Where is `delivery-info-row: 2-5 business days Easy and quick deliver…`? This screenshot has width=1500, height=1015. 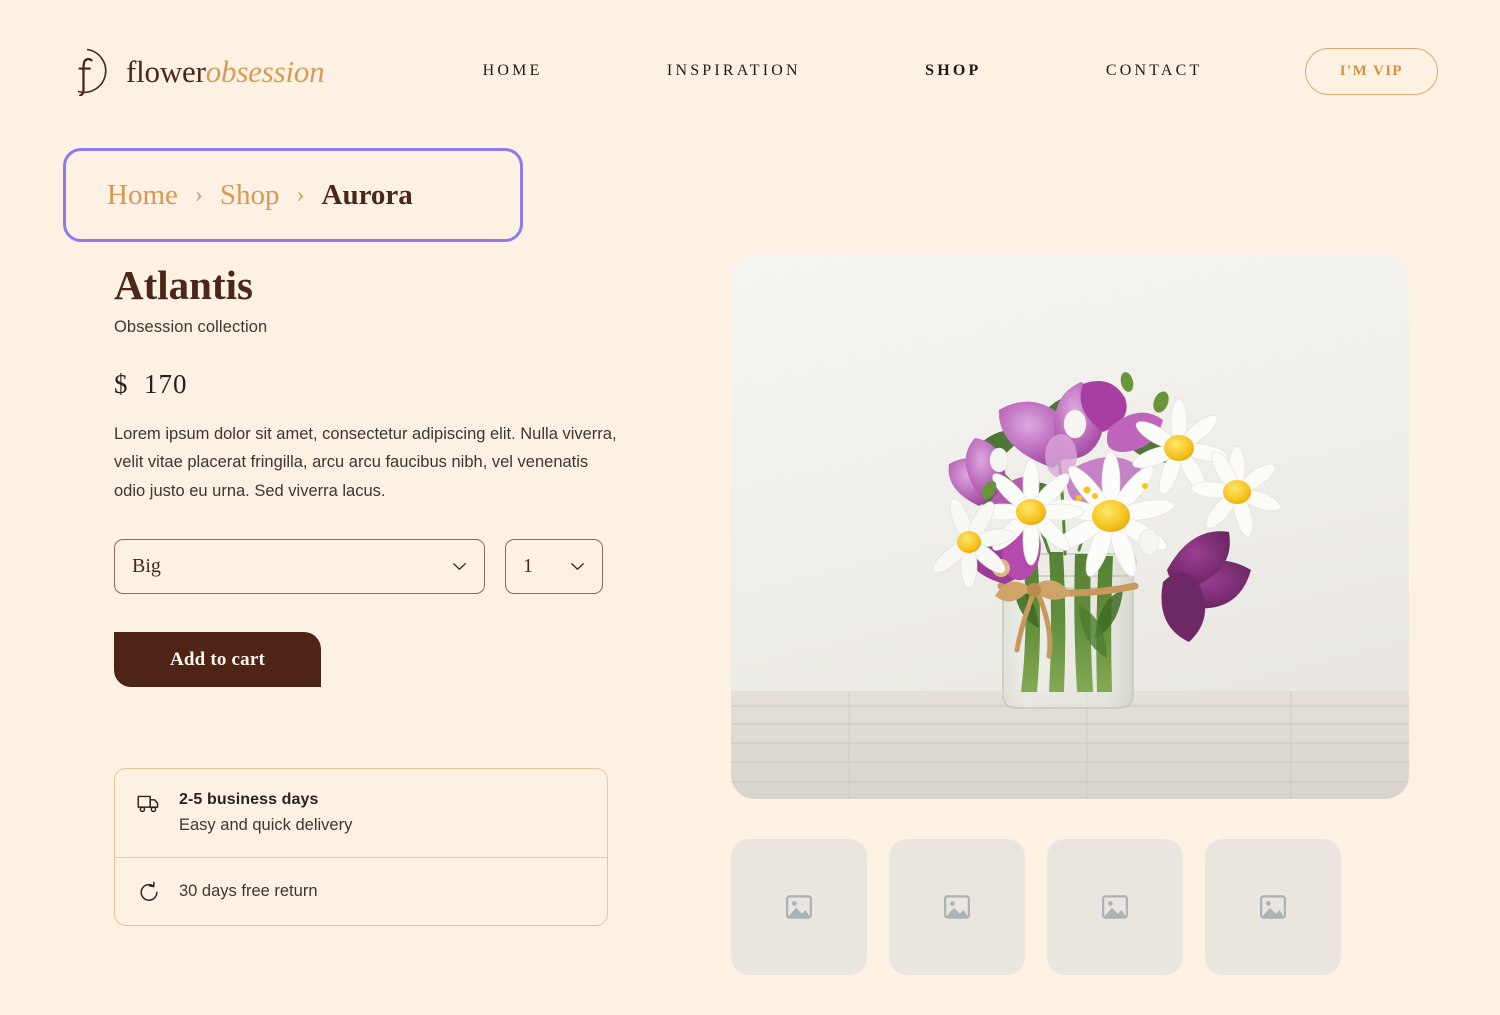
delivery-info-row: 2-5 business days Easy and quick deliver… is located at coordinates (361, 813).